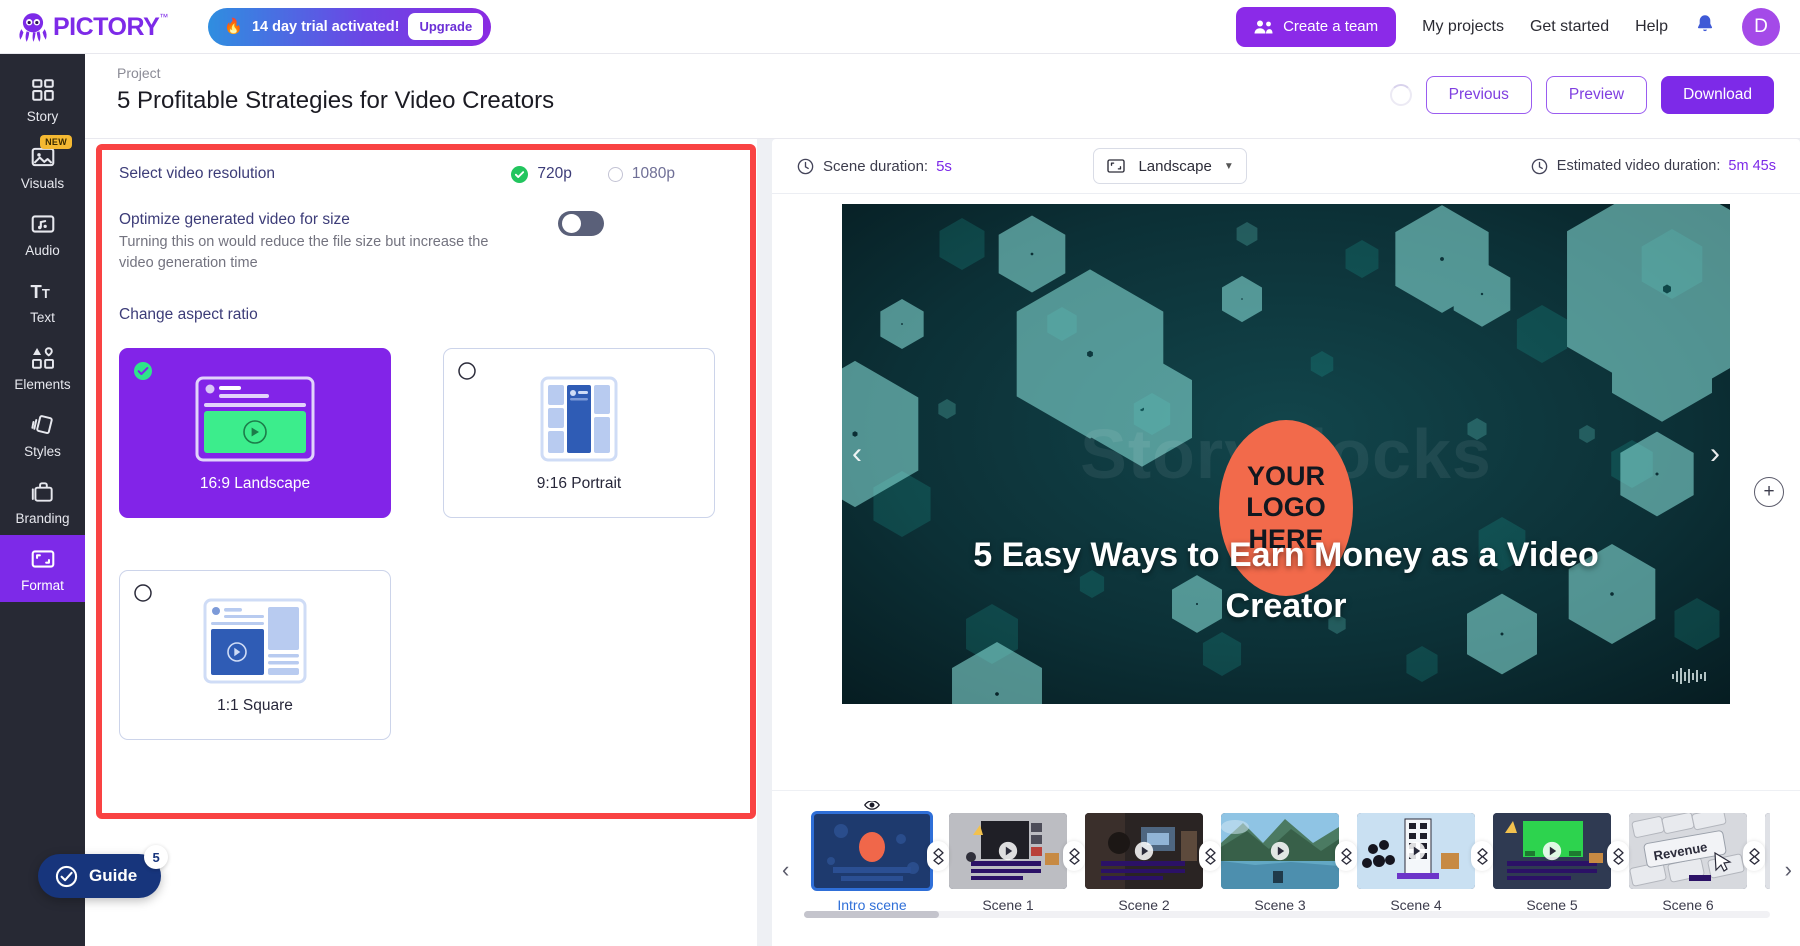 This screenshot has width=1800, height=946. Describe the element at coordinates (1788, 870) in the screenshot. I see `timeline-next-arrow: ›` at that location.